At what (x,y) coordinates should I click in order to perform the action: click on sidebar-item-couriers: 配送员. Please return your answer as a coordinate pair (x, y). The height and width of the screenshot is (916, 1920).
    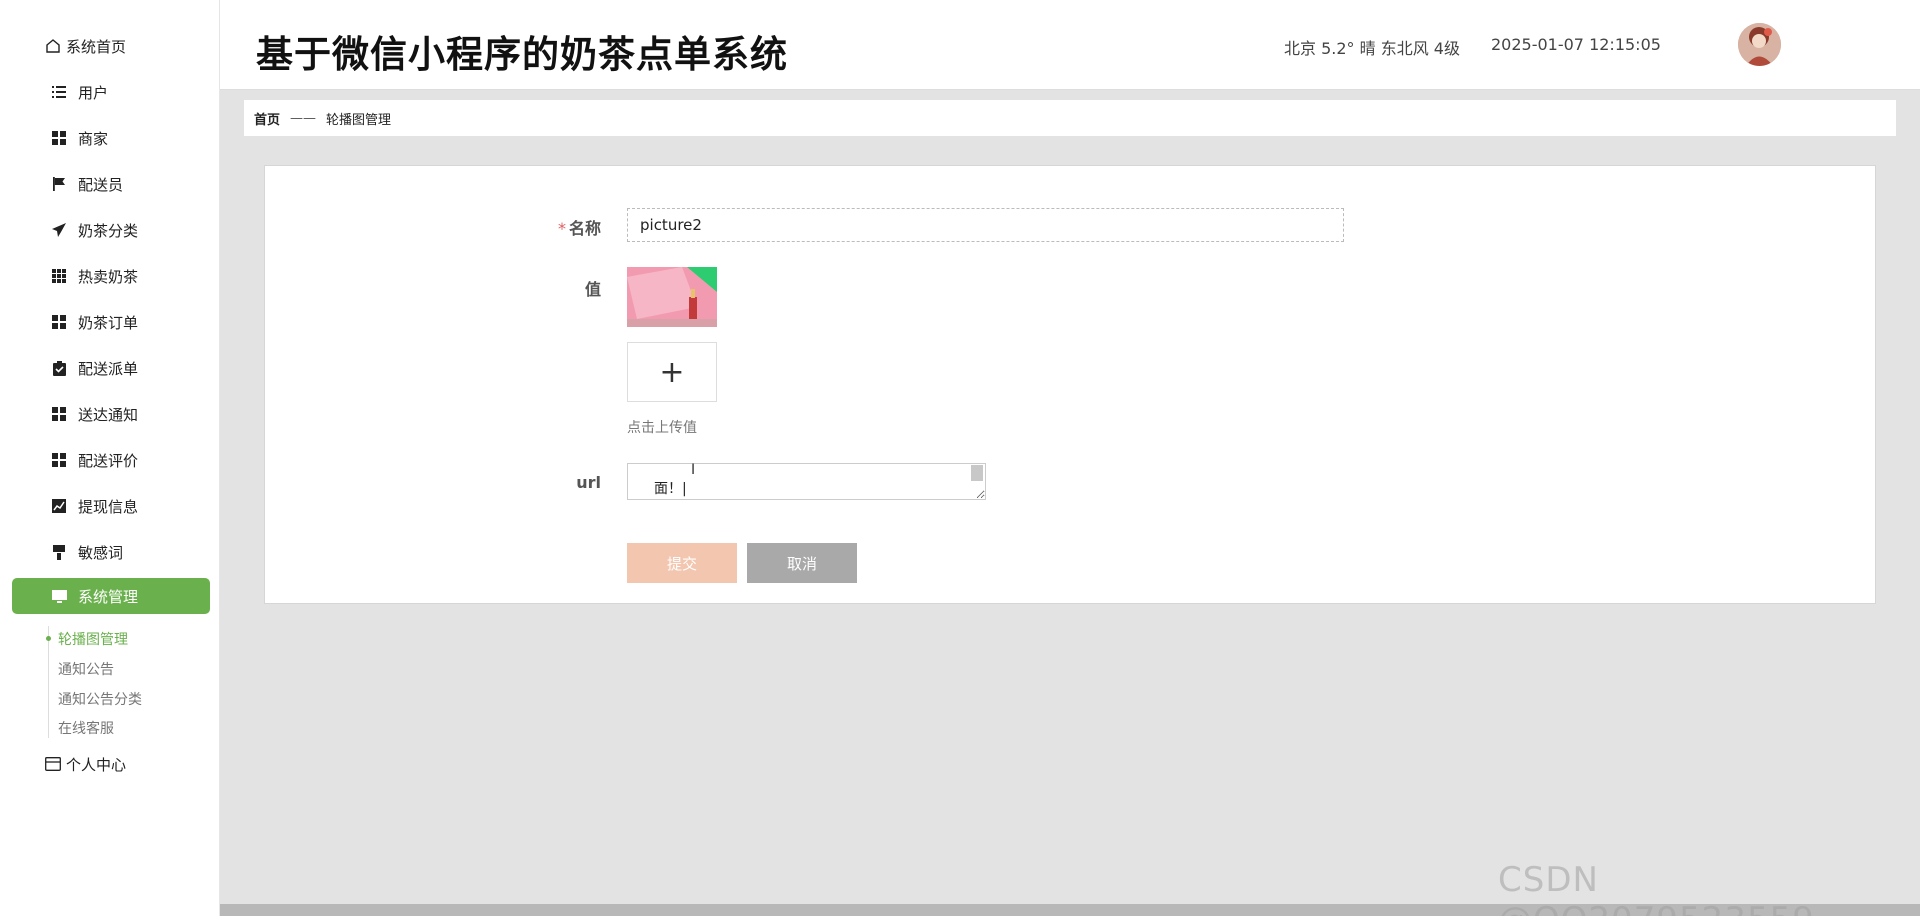
    Looking at the image, I should click on (111, 184).